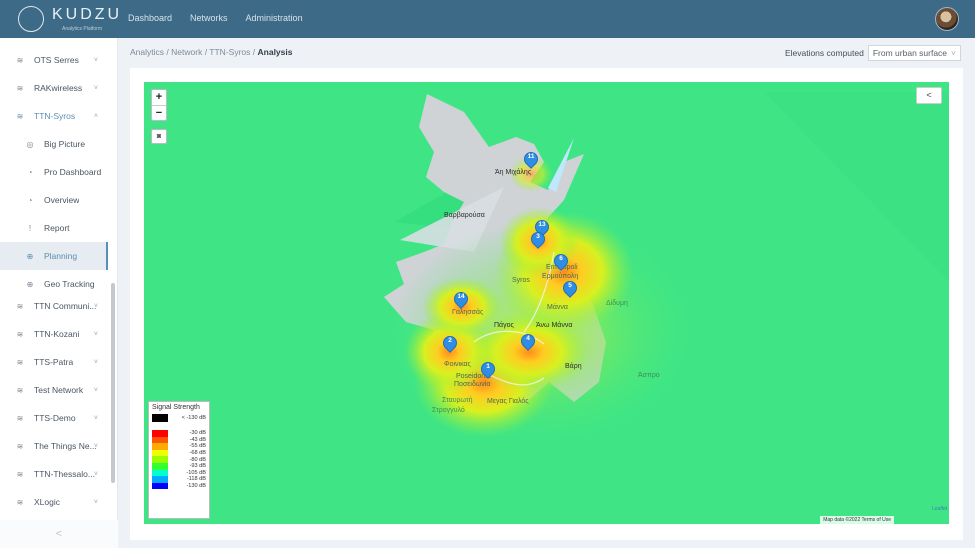  I want to click on legend-value: -30 dB, so click(197, 433).